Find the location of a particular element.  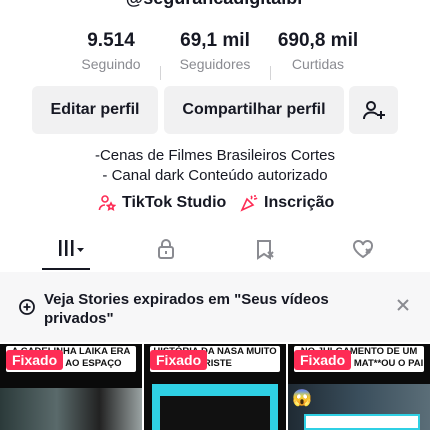

shocked-emoji-icon: 😱 is located at coordinates (302, 398).